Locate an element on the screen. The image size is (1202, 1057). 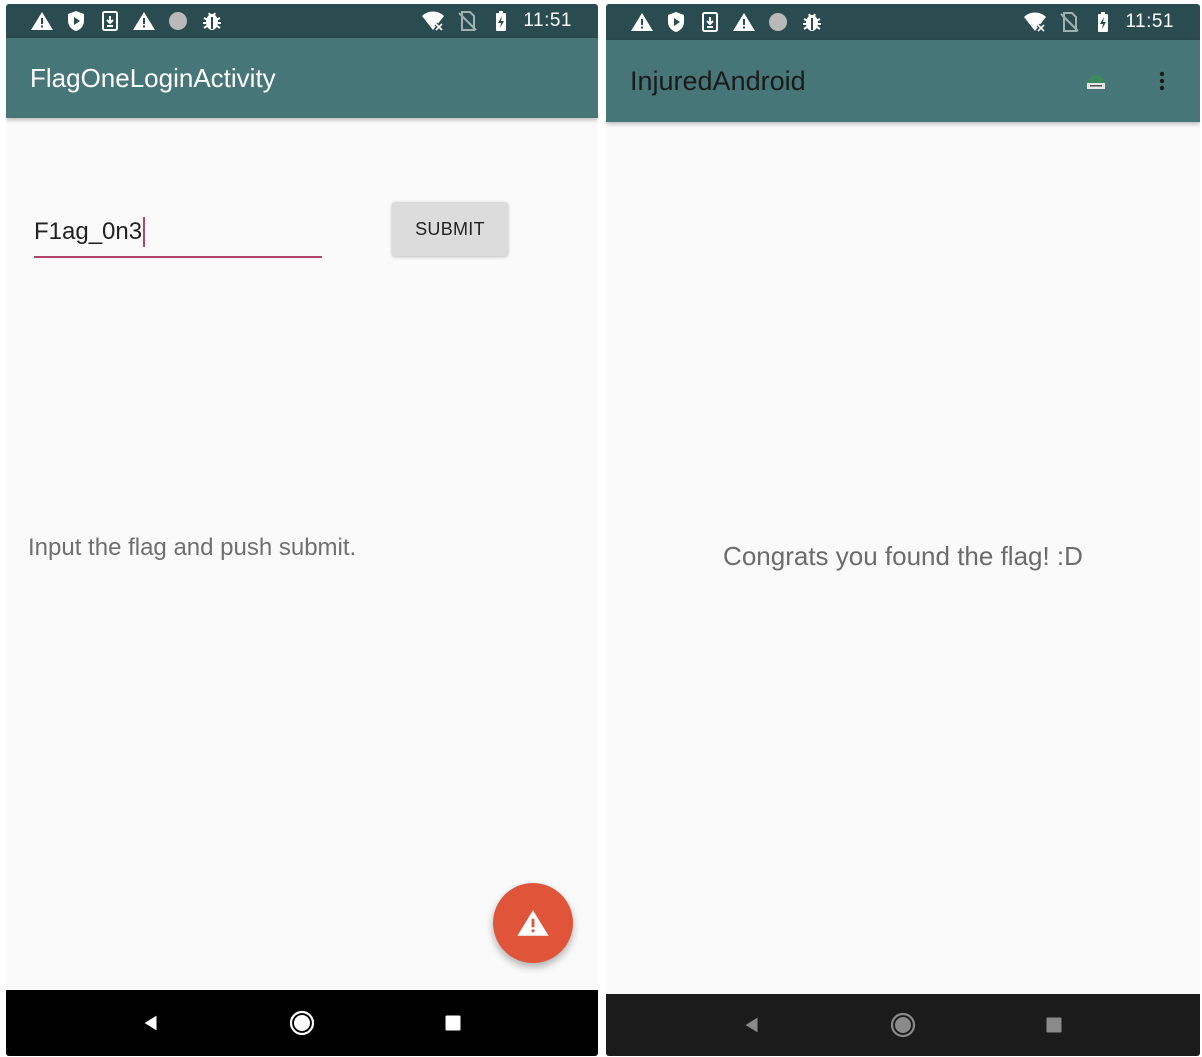
page-title: FlagOneLoginActivity is located at coordinates (153, 77).